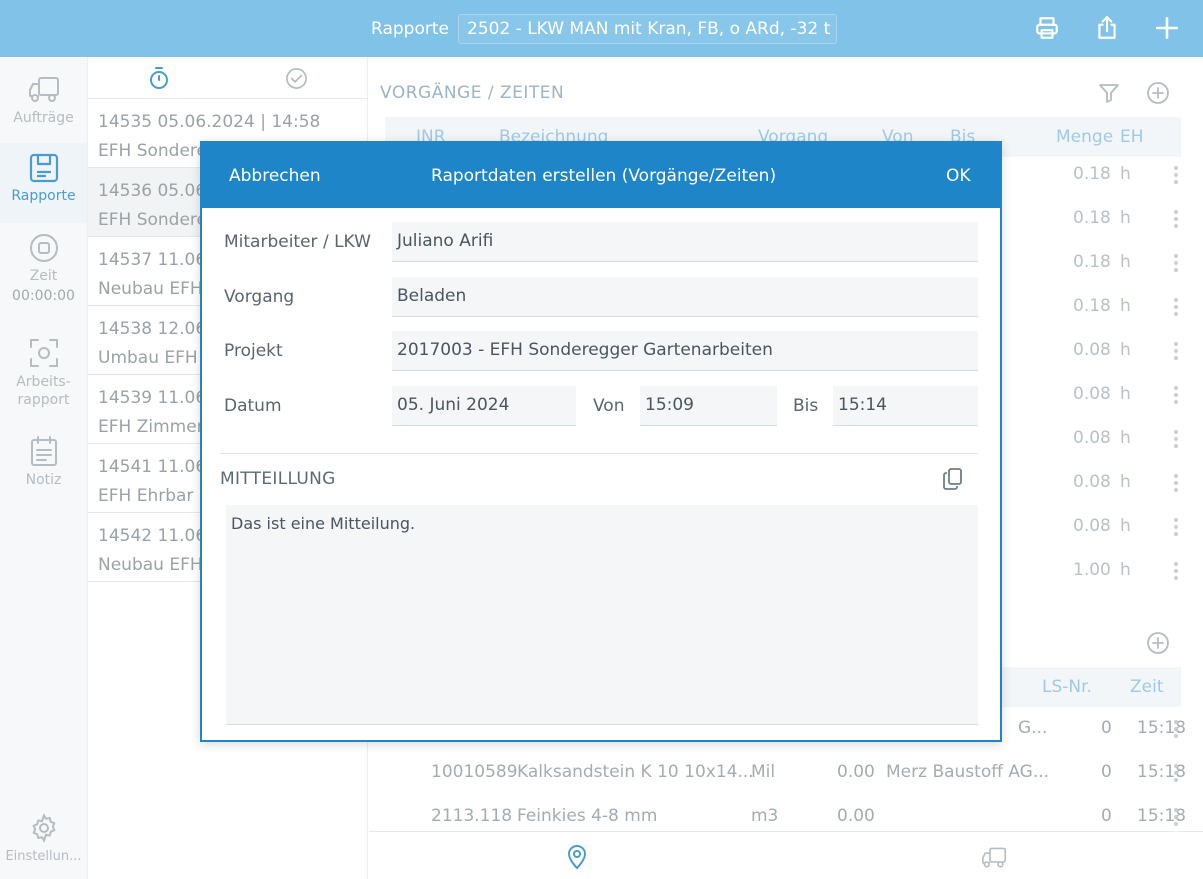 The image size is (1203, 879). What do you see at coordinates (43, 109) in the screenshot?
I see `nav-item-auftraege: Aufträge` at bounding box center [43, 109].